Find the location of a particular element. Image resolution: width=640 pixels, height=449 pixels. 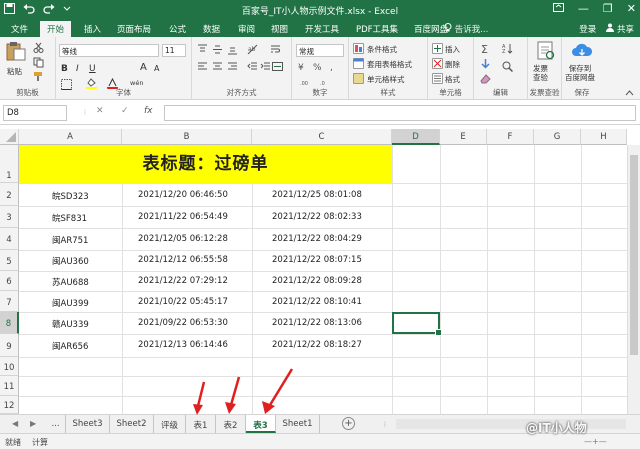

cell-c8: 2021/12/22 08:13:06 is located at coordinates (317, 323).